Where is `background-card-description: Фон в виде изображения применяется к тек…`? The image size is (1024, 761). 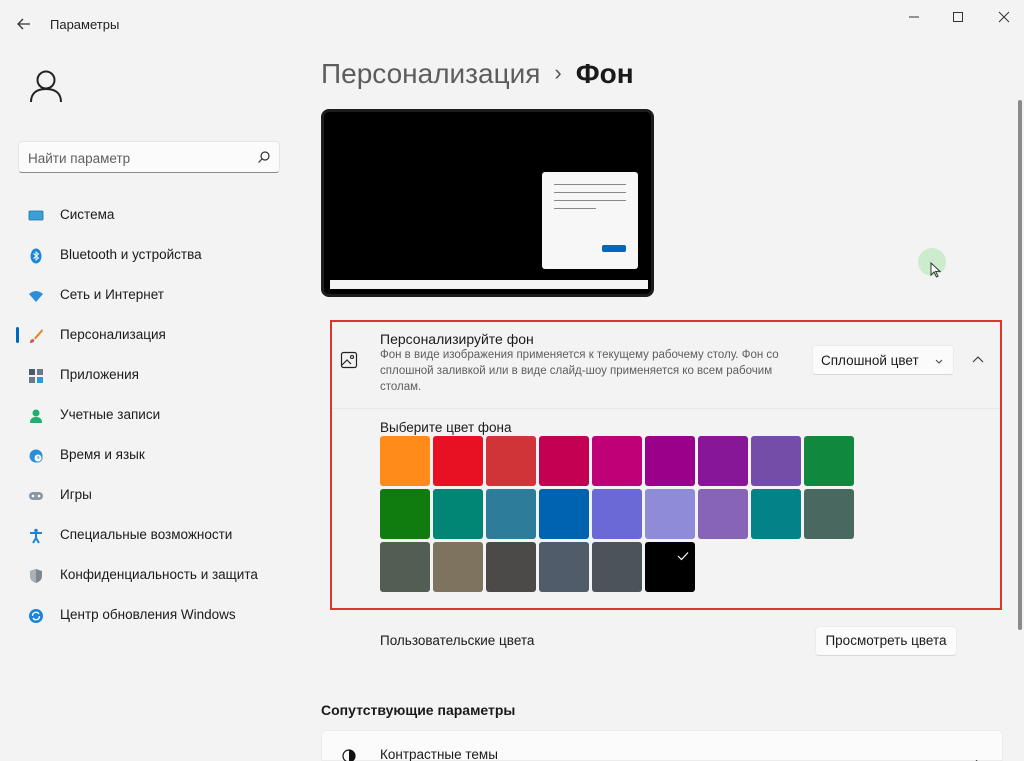
background-card-description: Фон в виде изображения применяется к тек… is located at coordinates (579, 371).